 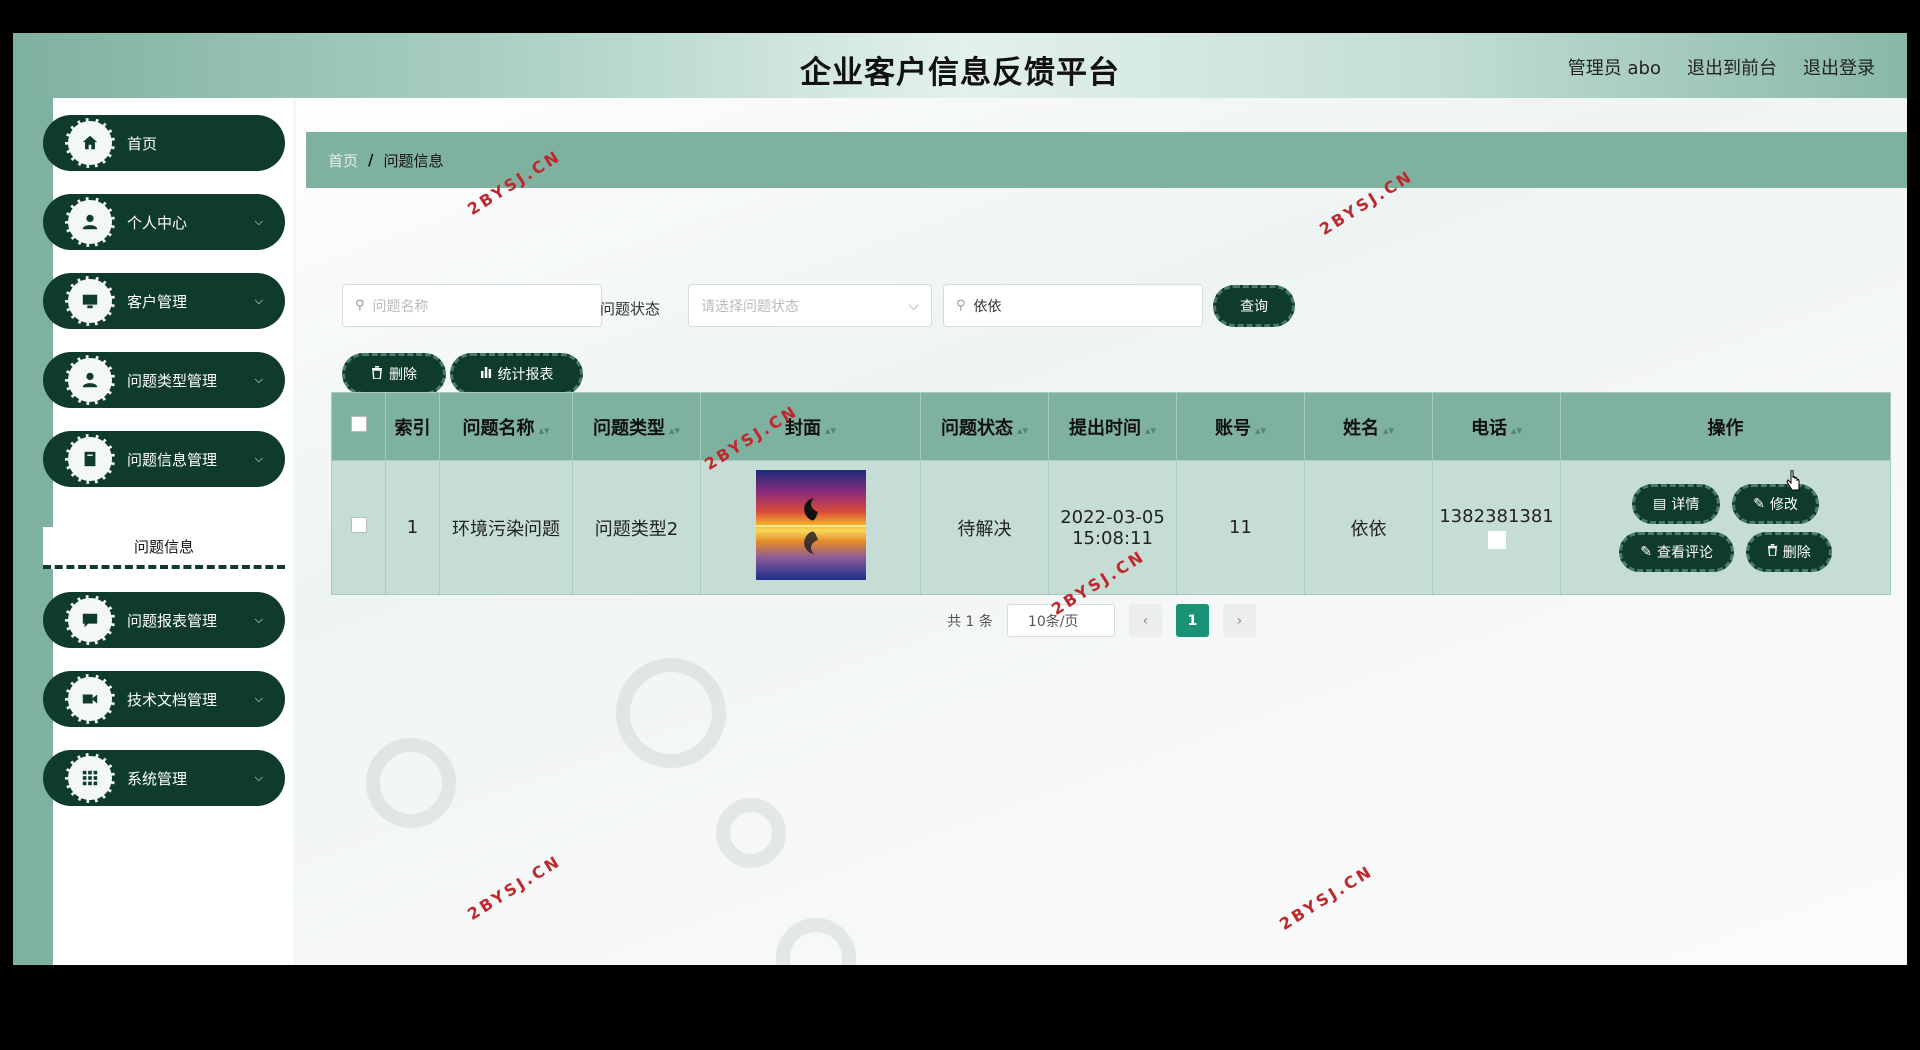 What do you see at coordinates (1496, 540) in the screenshot?
I see `phone-blank-marker` at bounding box center [1496, 540].